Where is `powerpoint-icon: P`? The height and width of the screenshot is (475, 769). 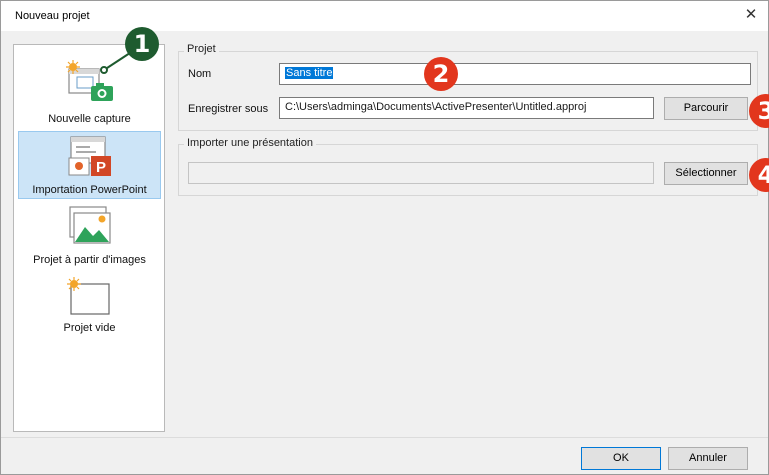 powerpoint-icon: P is located at coordinates (89, 156).